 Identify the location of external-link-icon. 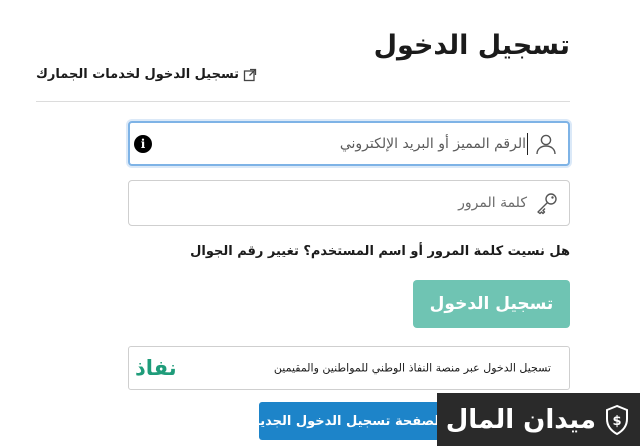
(250, 74).